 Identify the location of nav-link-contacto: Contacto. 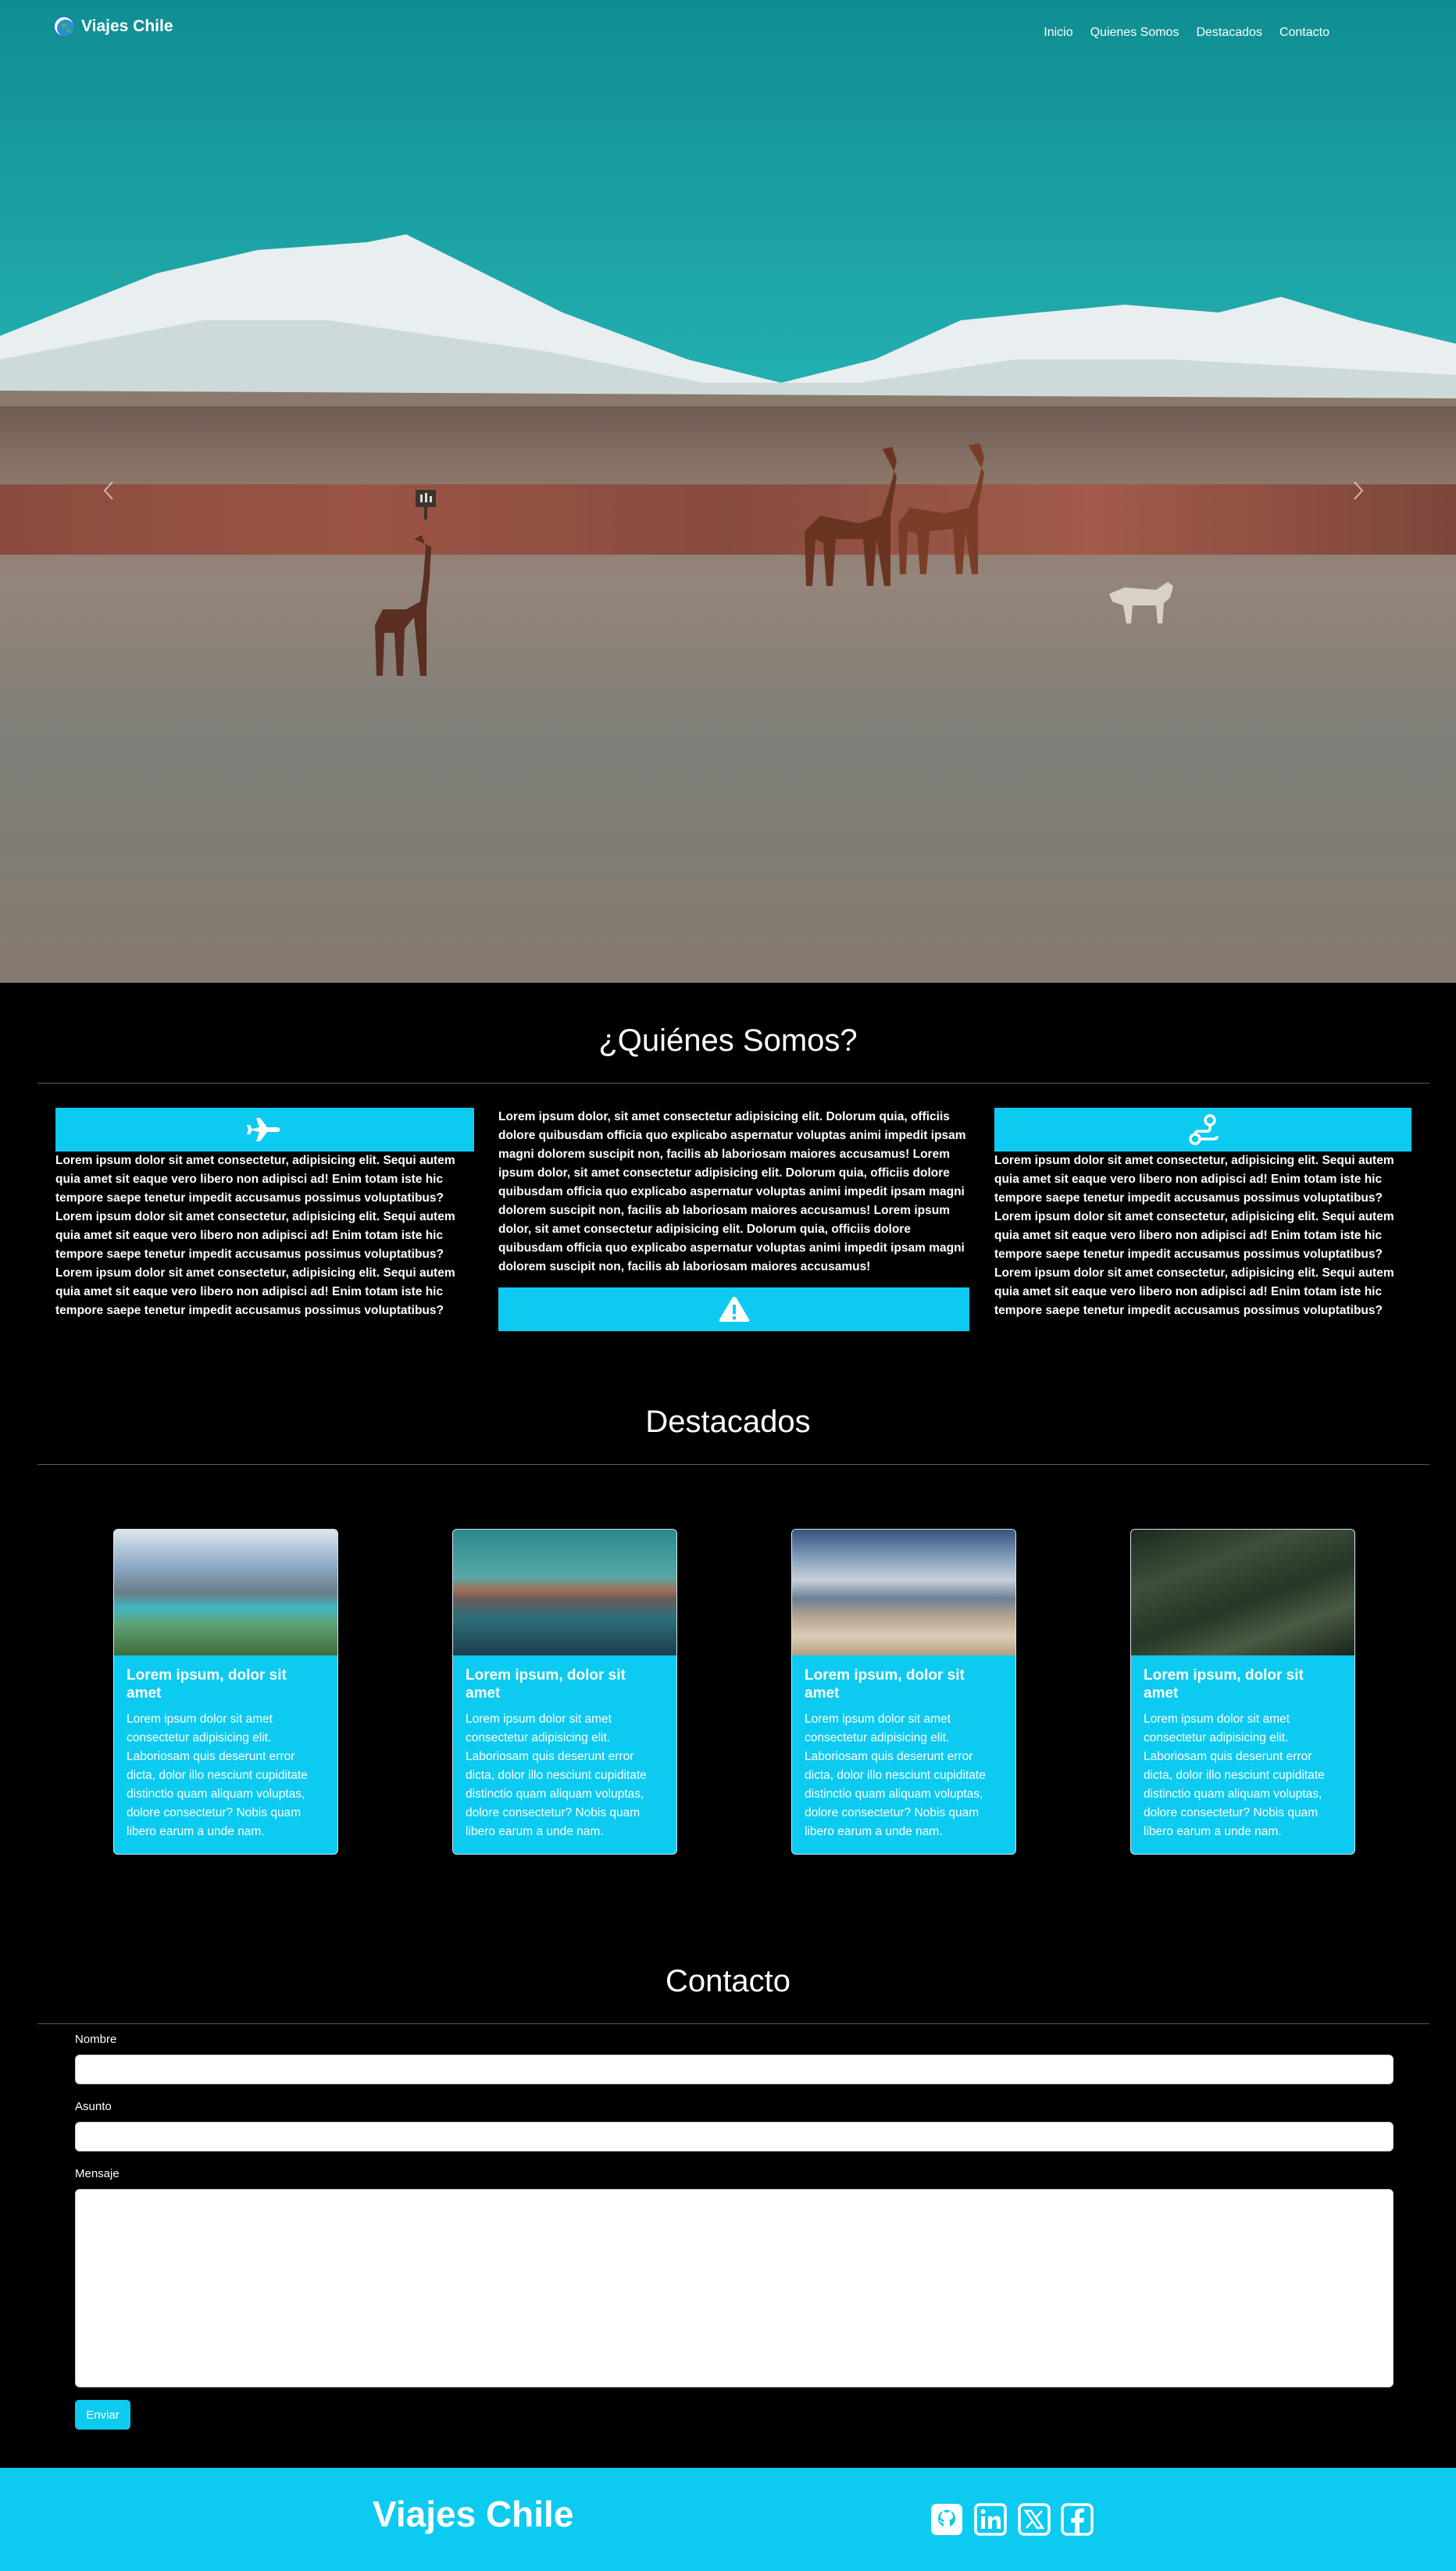
(1304, 33).